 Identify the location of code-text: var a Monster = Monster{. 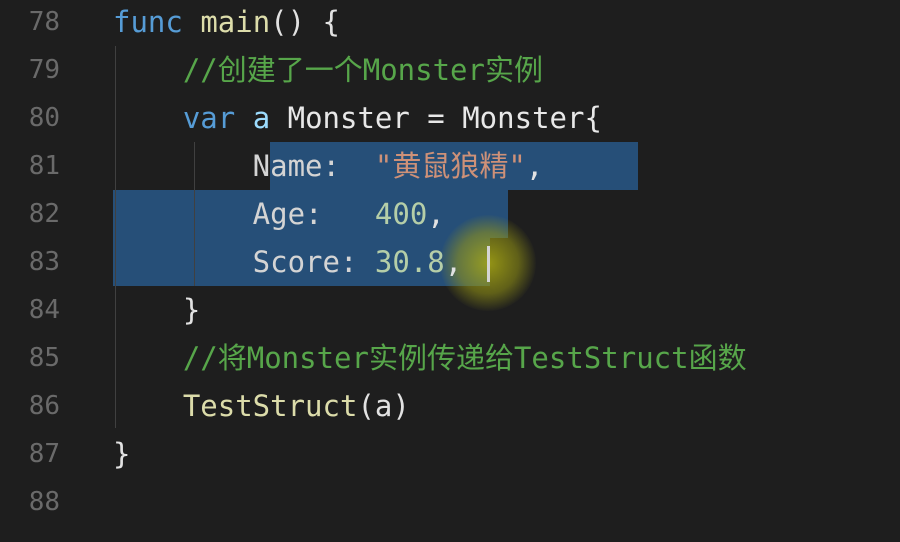
(357, 118).